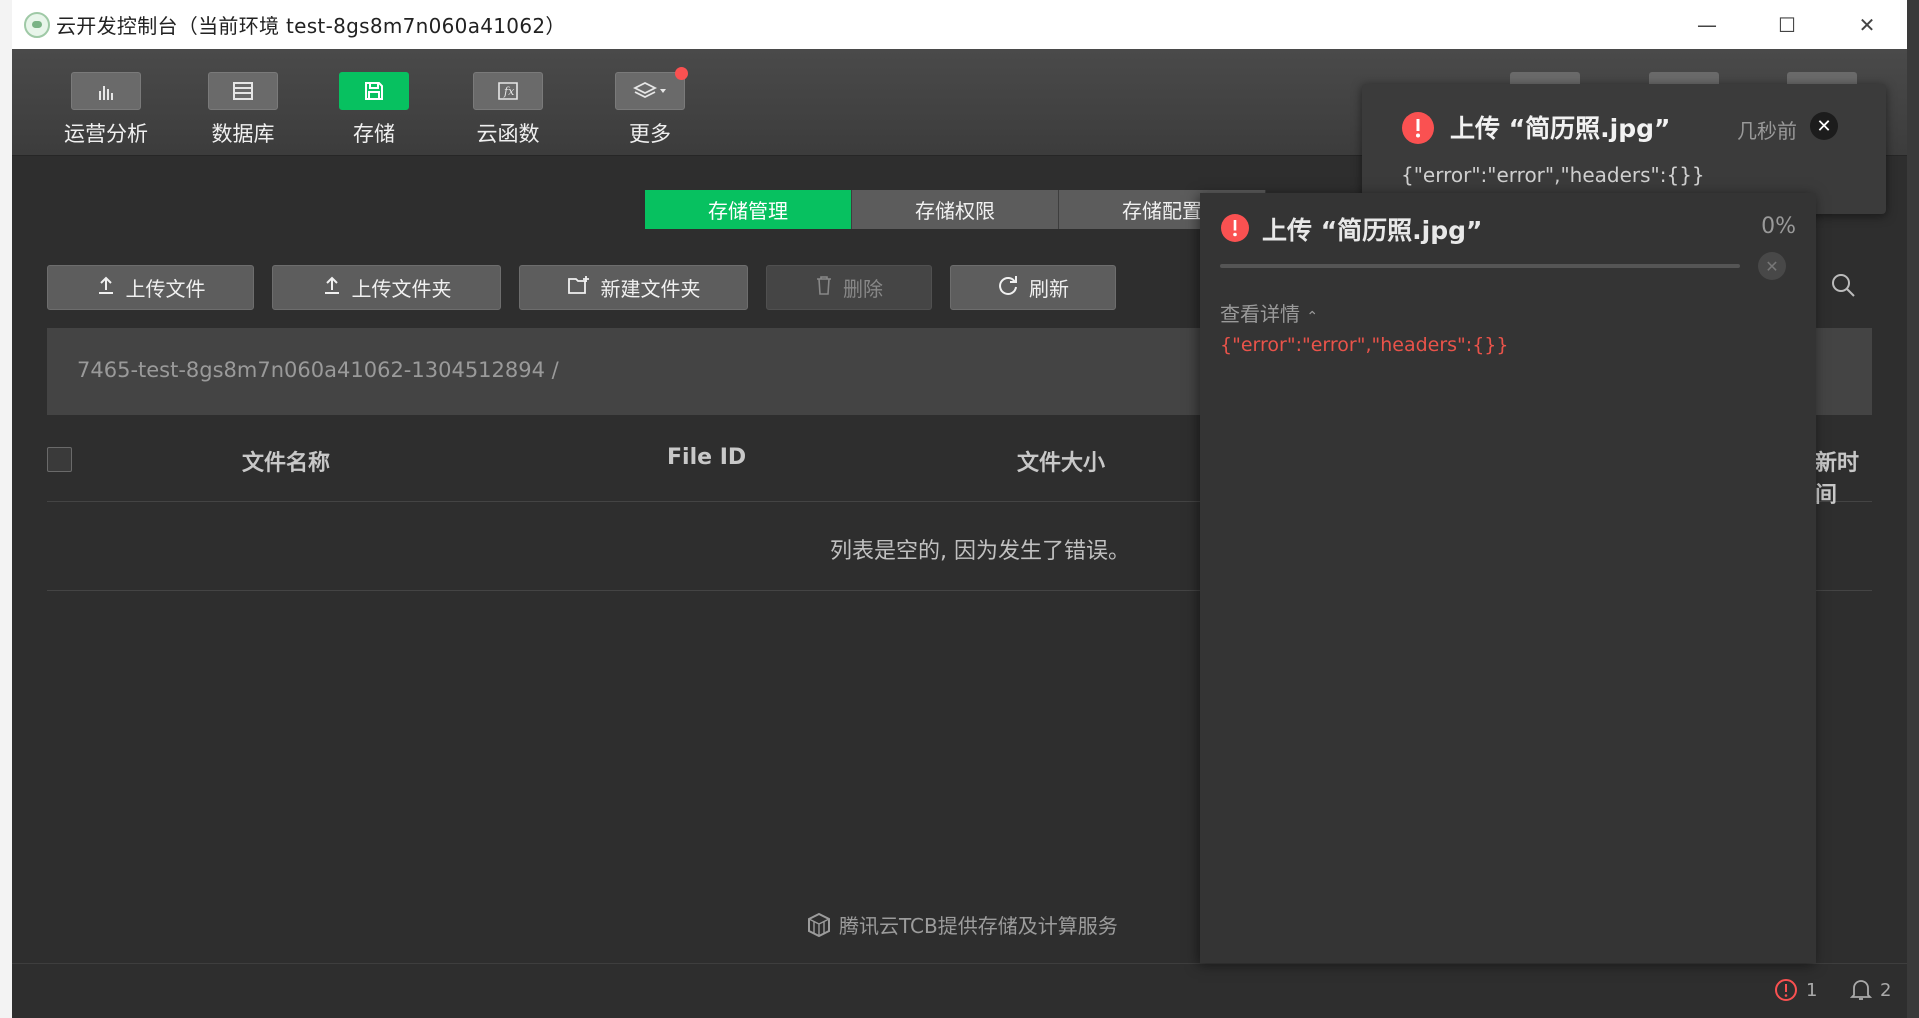  What do you see at coordinates (980, 551) in the screenshot?
I see `empty-message: 列表是空的, 因为发生了错误。` at bounding box center [980, 551].